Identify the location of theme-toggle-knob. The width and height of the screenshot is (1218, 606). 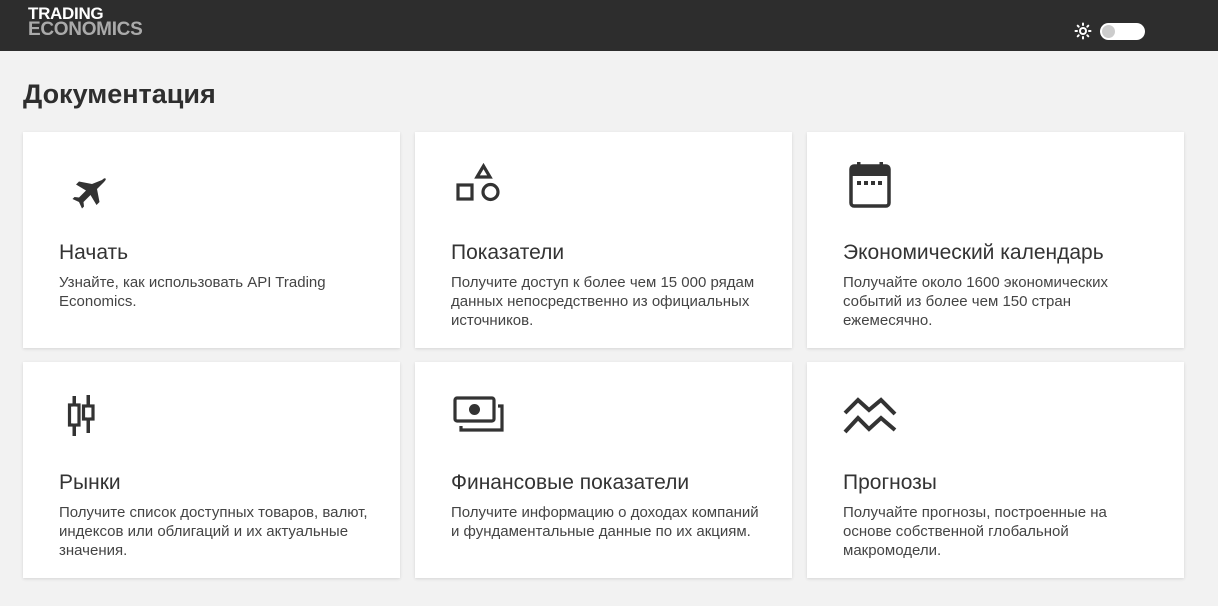
(1108, 31).